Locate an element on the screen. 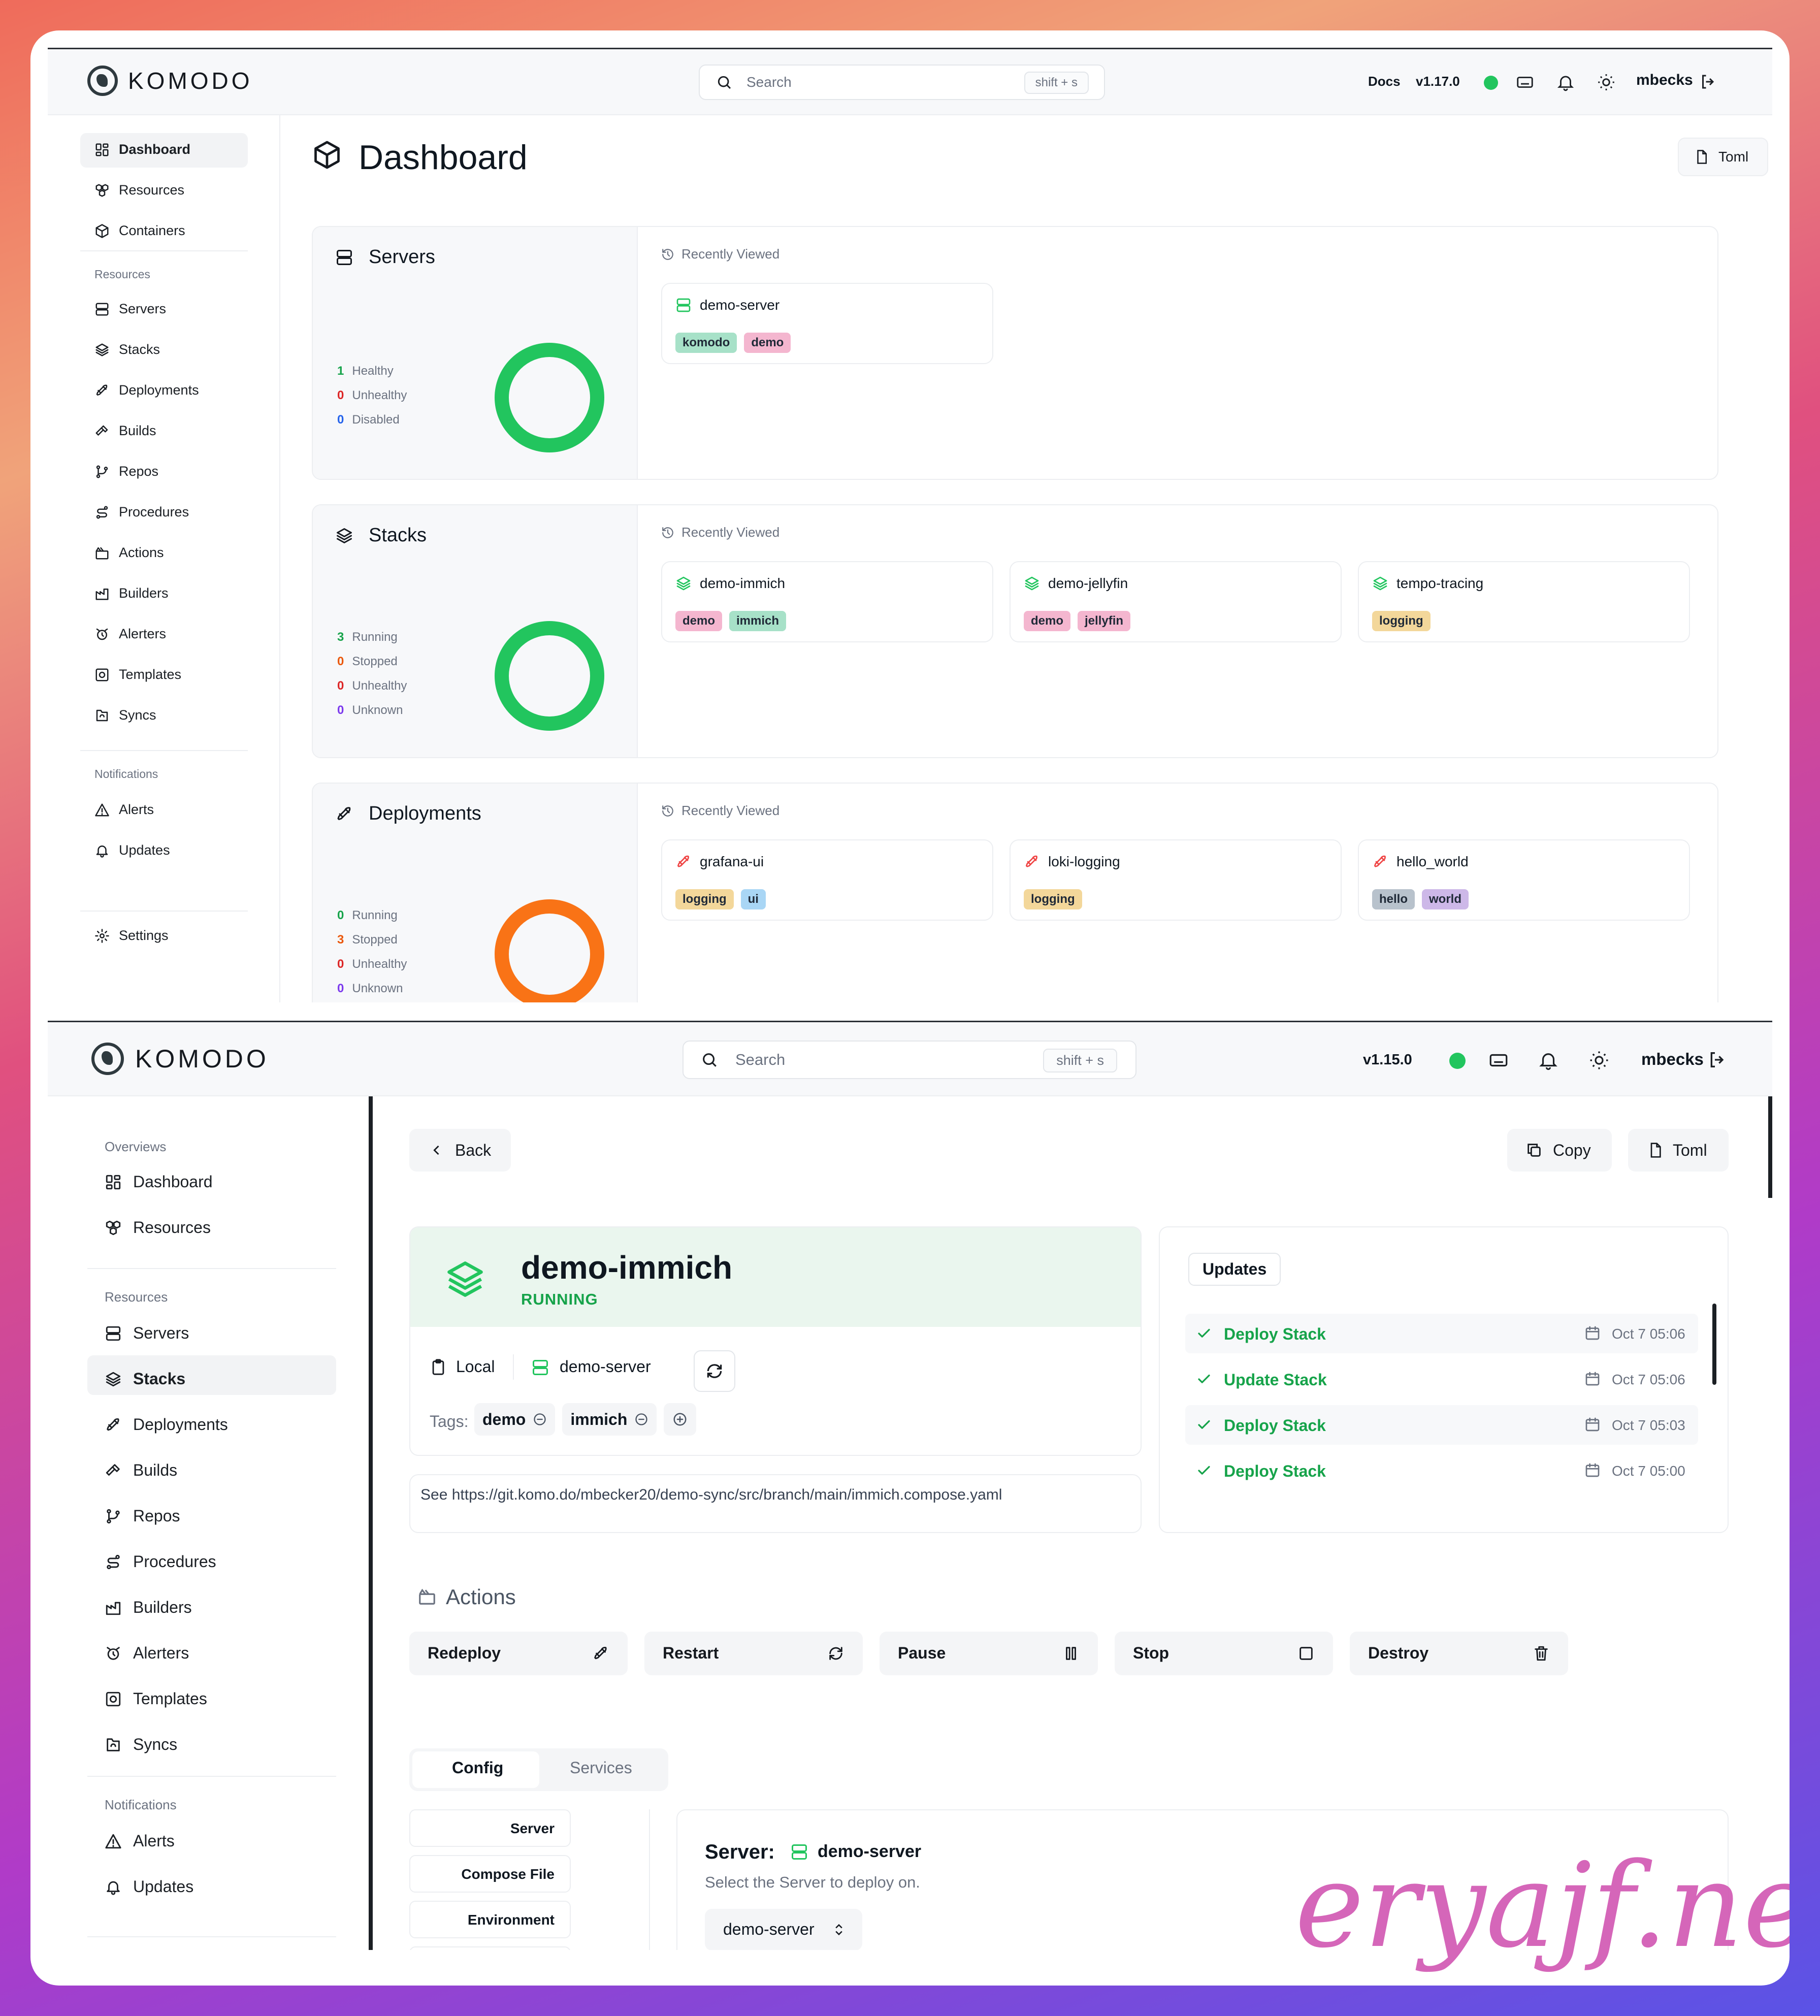 Image resolution: width=1820 pixels, height=2016 pixels. config-nav-environment: Environment is located at coordinates (490, 1919).